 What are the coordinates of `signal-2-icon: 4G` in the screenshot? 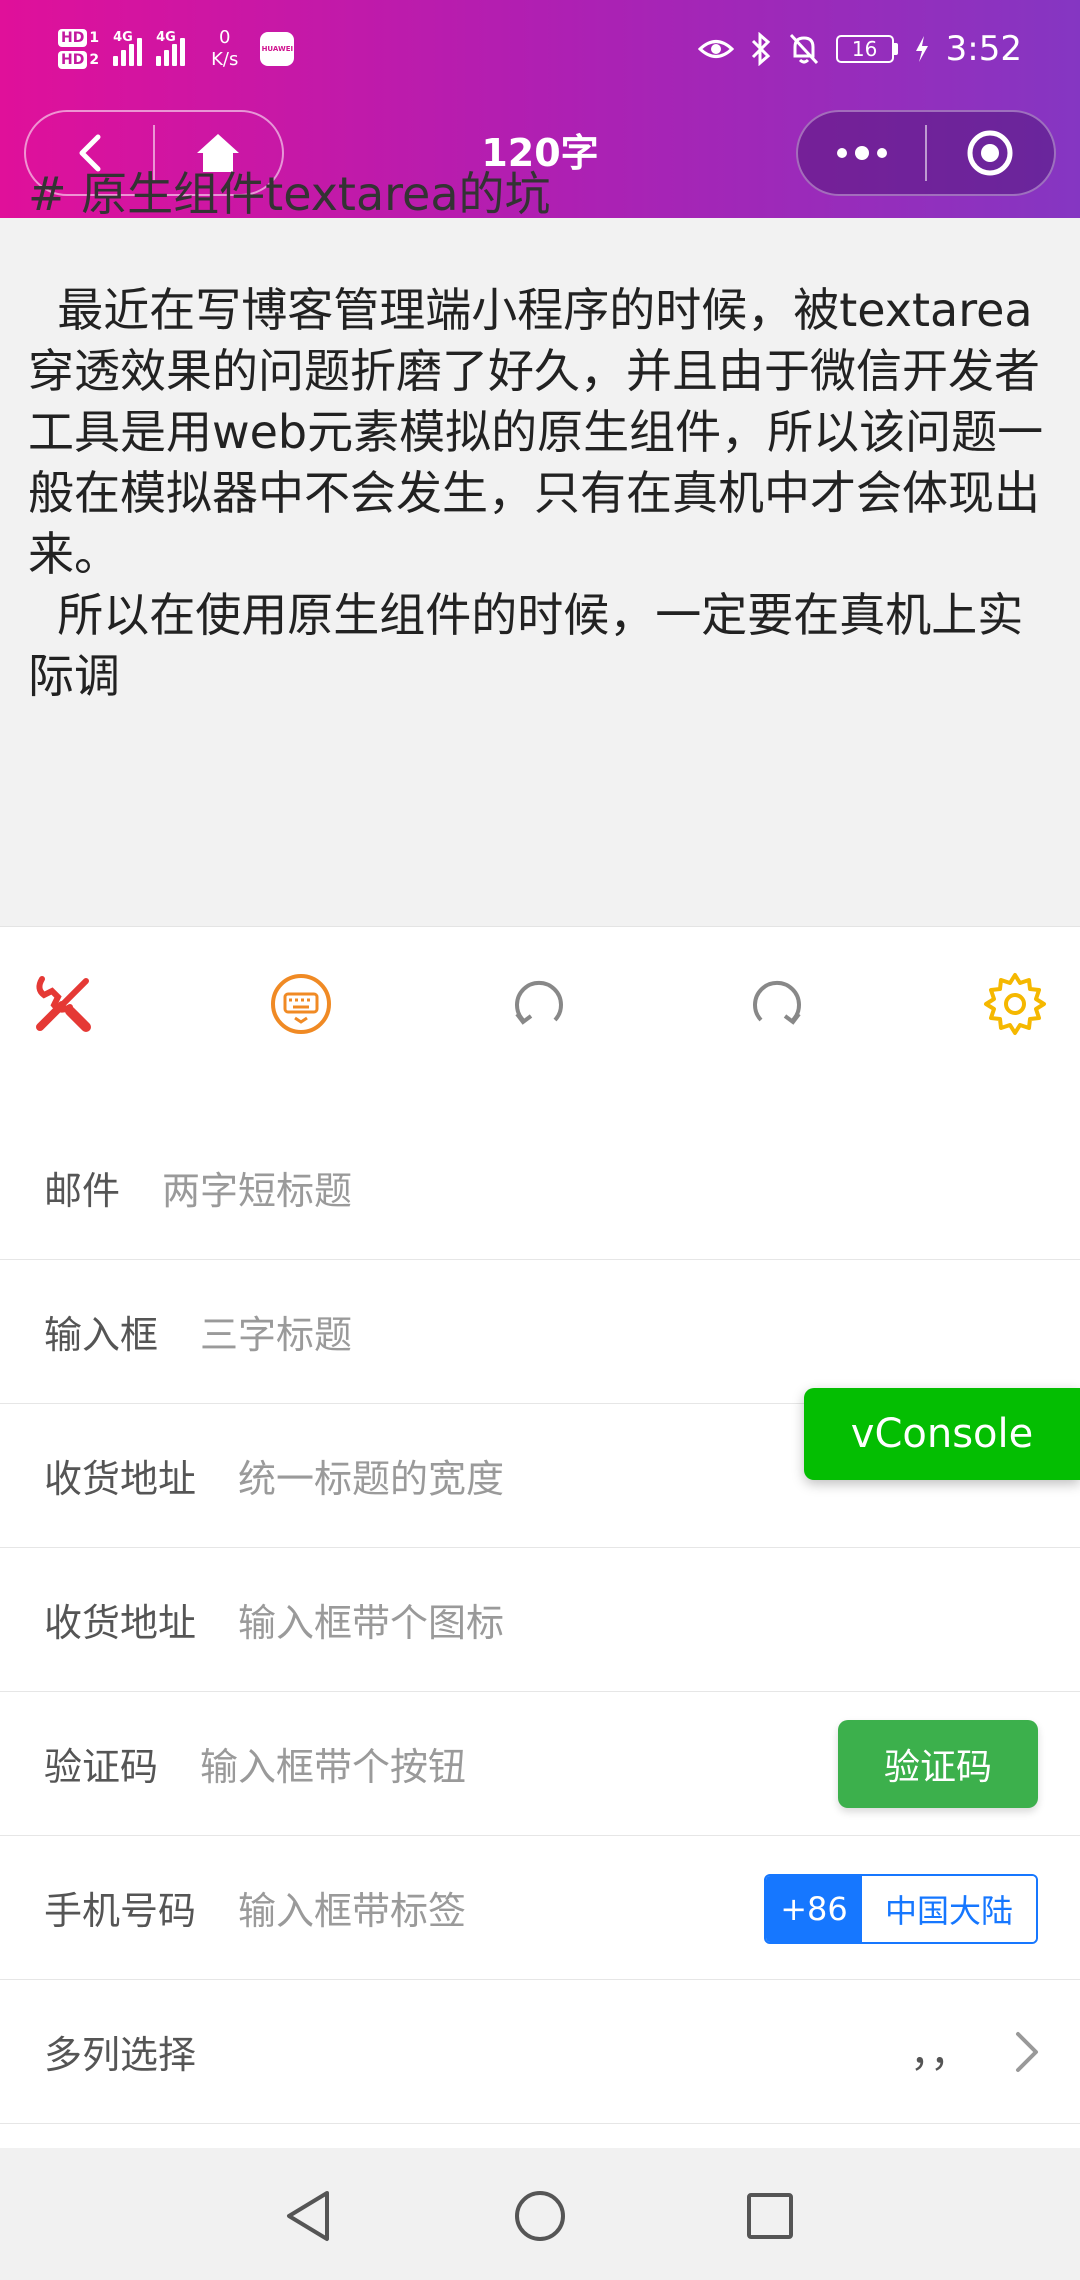 It's located at (171, 48).